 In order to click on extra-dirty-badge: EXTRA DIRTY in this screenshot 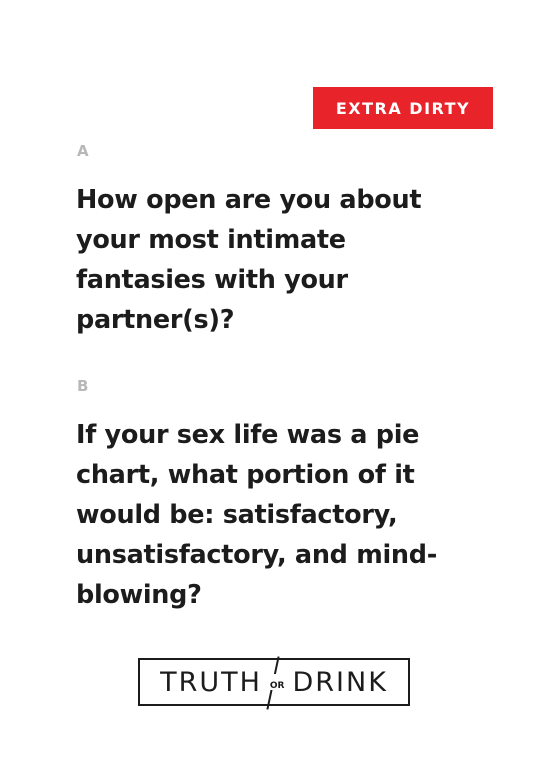, I will do `click(403, 108)`.